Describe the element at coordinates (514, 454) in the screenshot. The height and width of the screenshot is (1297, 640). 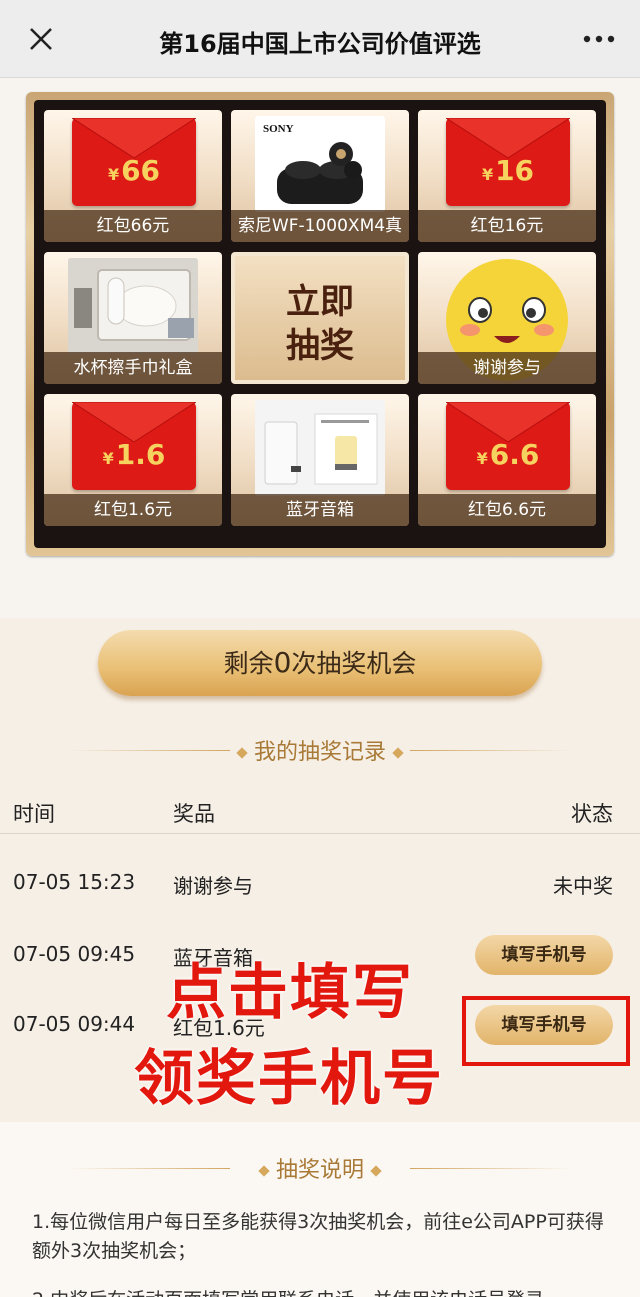
I see `prize-amount: 6.6` at that location.